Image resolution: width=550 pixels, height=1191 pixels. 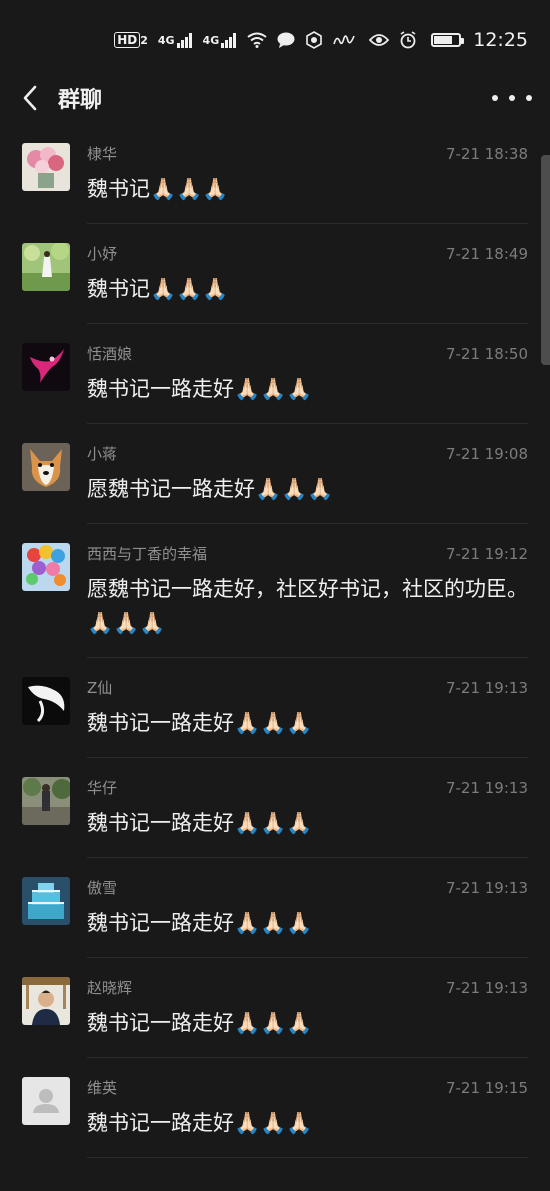 What do you see at coordinates (211, 40) in the screenshot?
I see `network-type-2: 4G` at bounding box center [211, 40].